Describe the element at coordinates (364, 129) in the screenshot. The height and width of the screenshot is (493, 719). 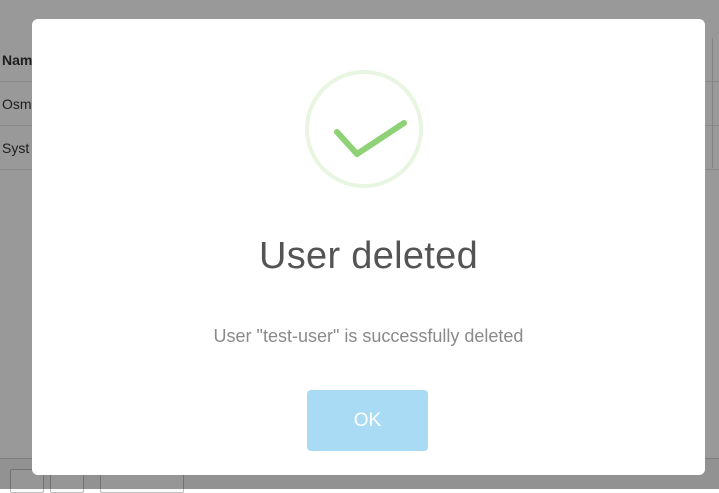
I see `checkmark-icon` at that location.